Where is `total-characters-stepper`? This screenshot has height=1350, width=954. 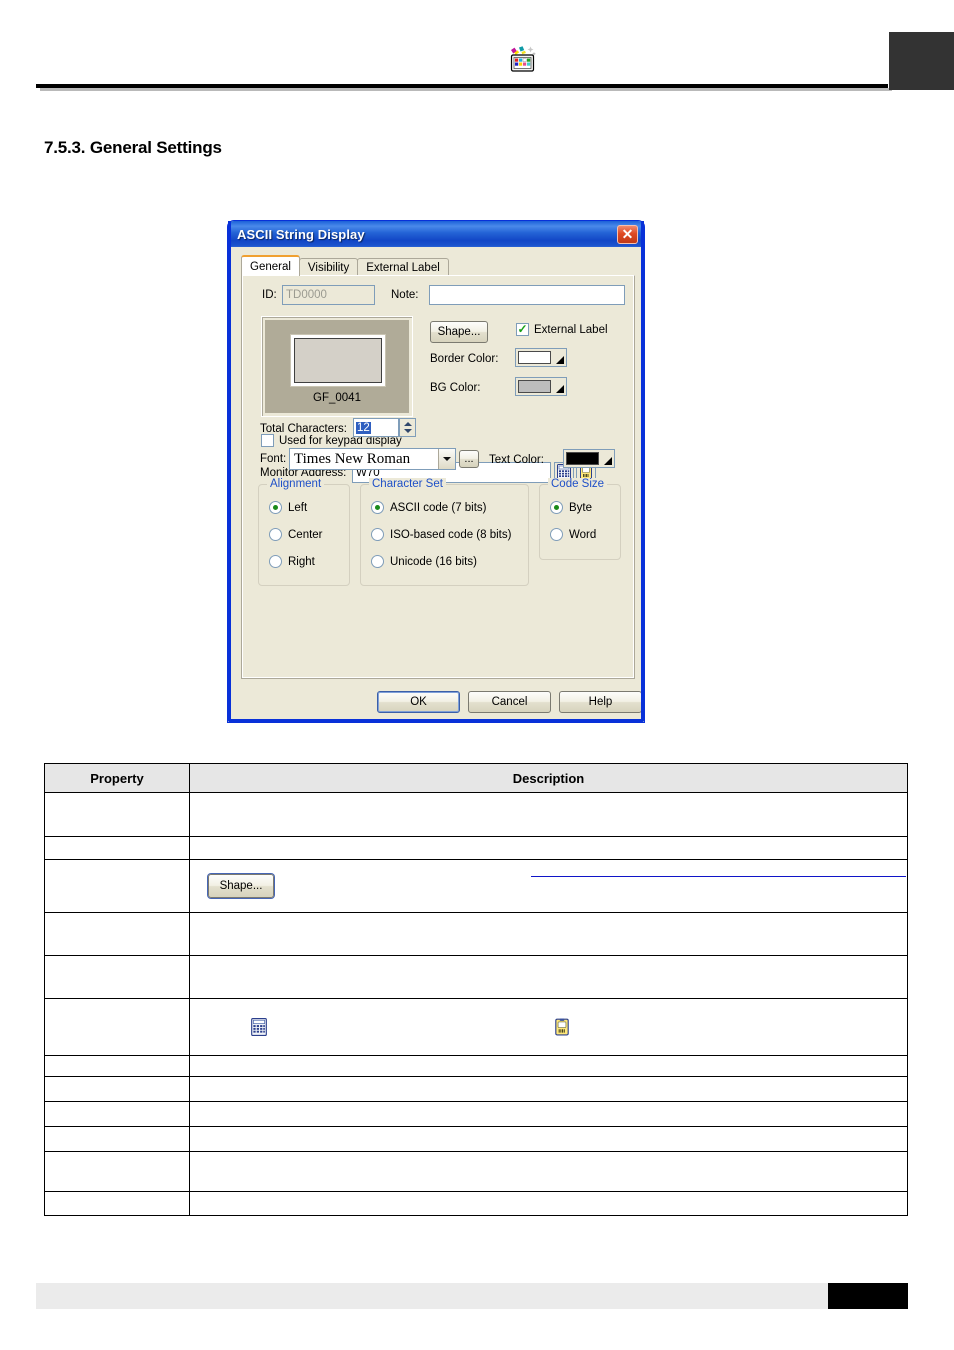
total-characters-stepper is located at coordinates (407, 427).